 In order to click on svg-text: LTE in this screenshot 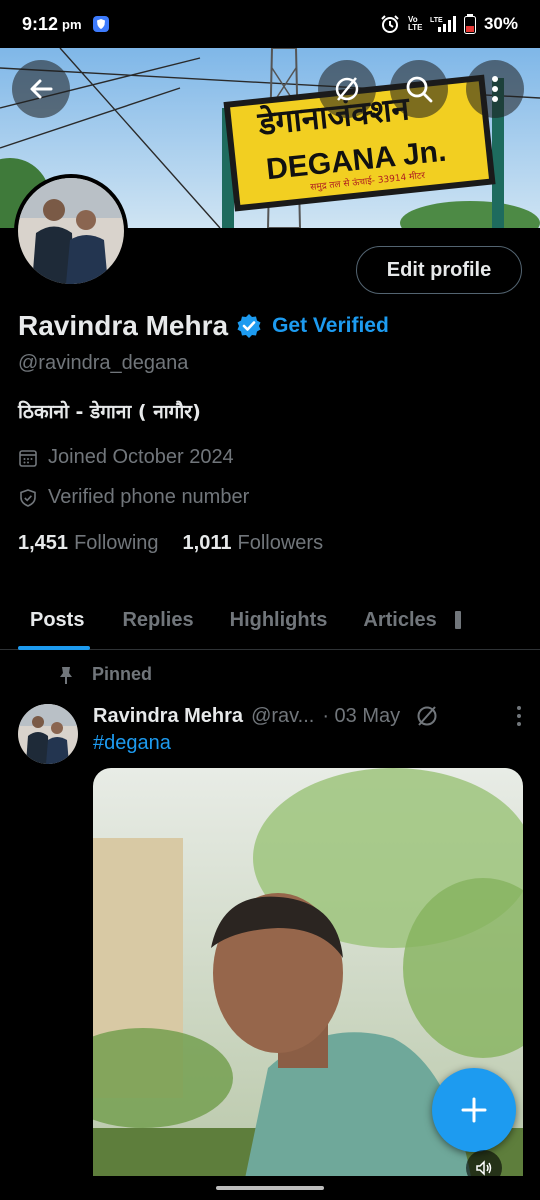, I will do `click(436, 20)`.